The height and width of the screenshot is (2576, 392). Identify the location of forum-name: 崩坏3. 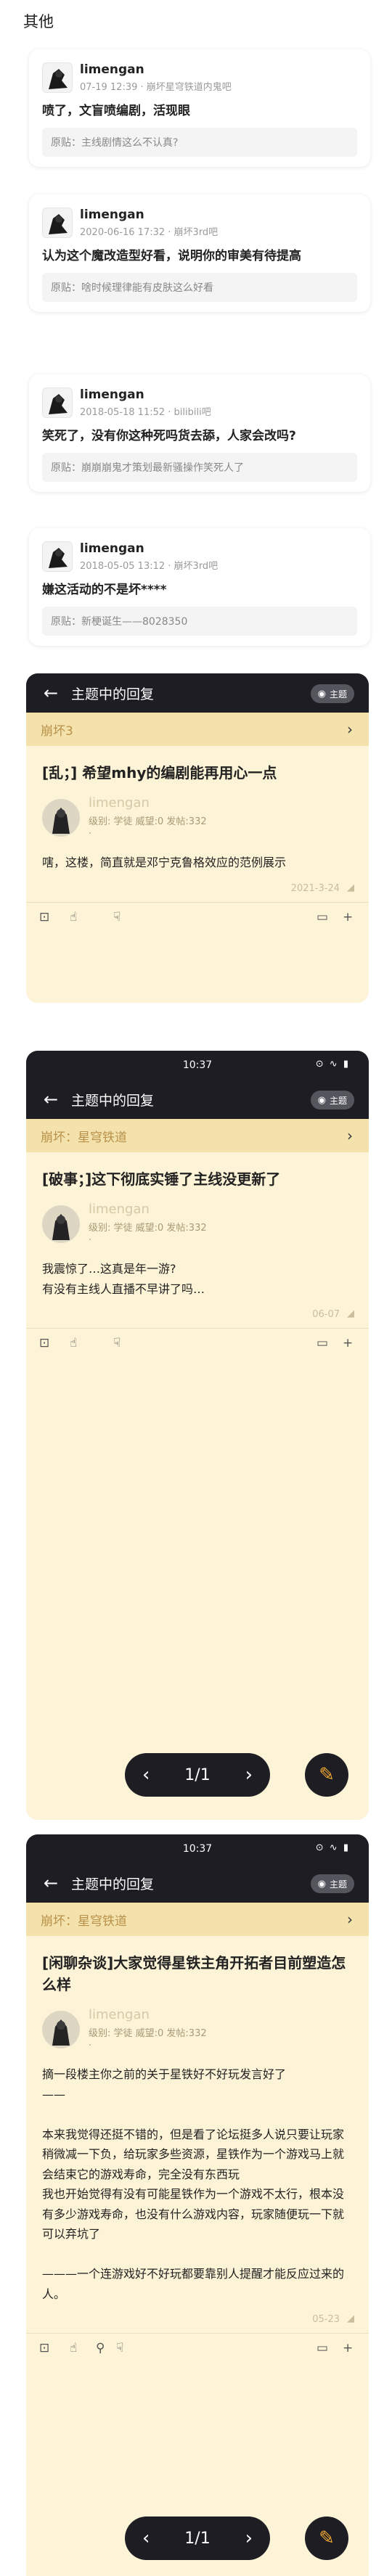
(57, 731).